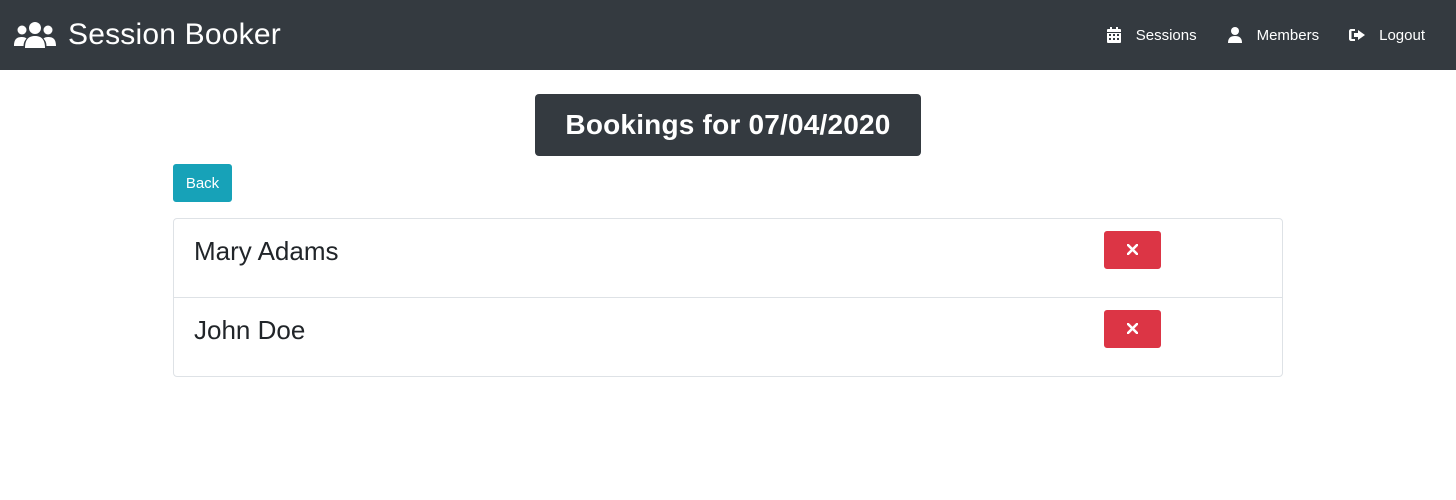  What do you see at coordinates (1114, 35) in the screenshot?
I see `calendar-icon` at bounding box center [1114, 35].